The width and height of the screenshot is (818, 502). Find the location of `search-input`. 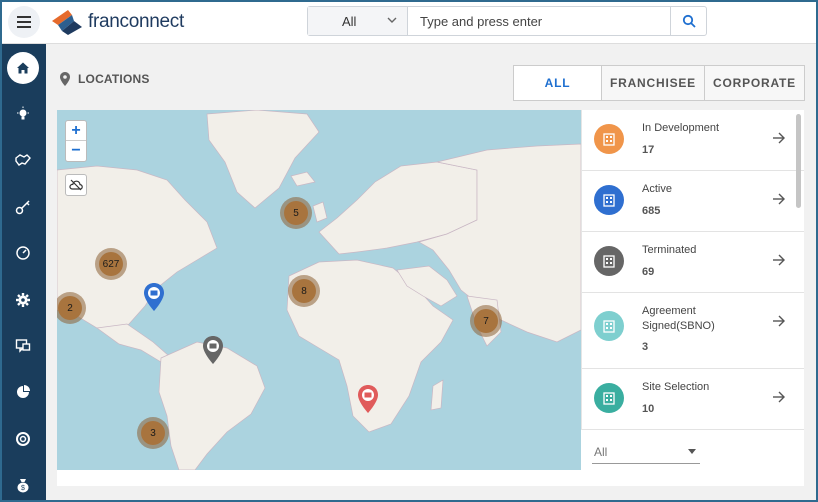

search-input is located at coordinates (539, 21).